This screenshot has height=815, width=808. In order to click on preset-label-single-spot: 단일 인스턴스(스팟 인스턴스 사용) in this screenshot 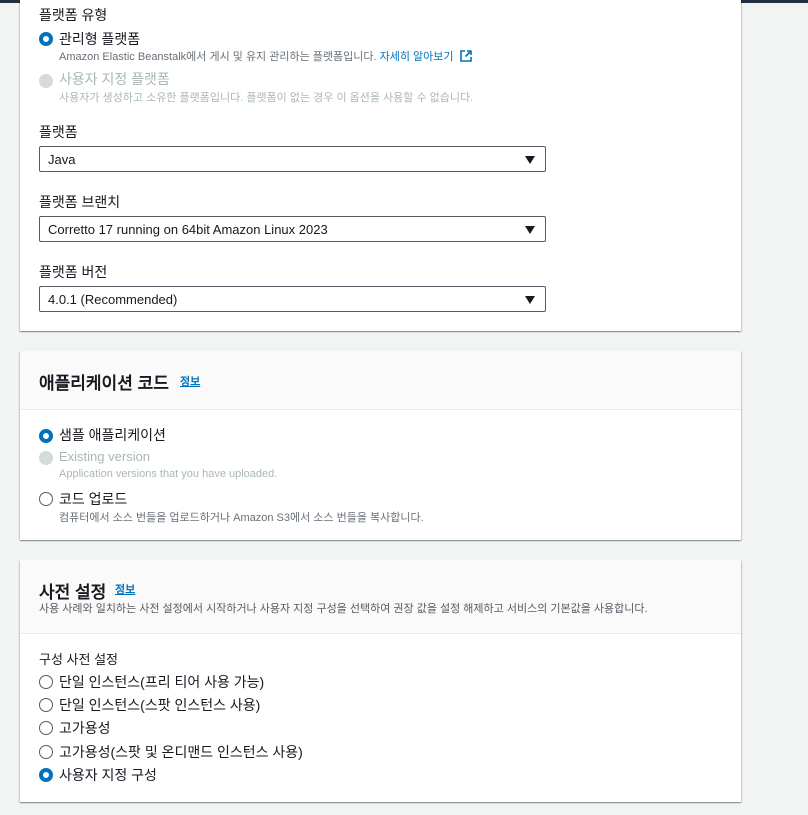, I will do `click(160, 705)`.